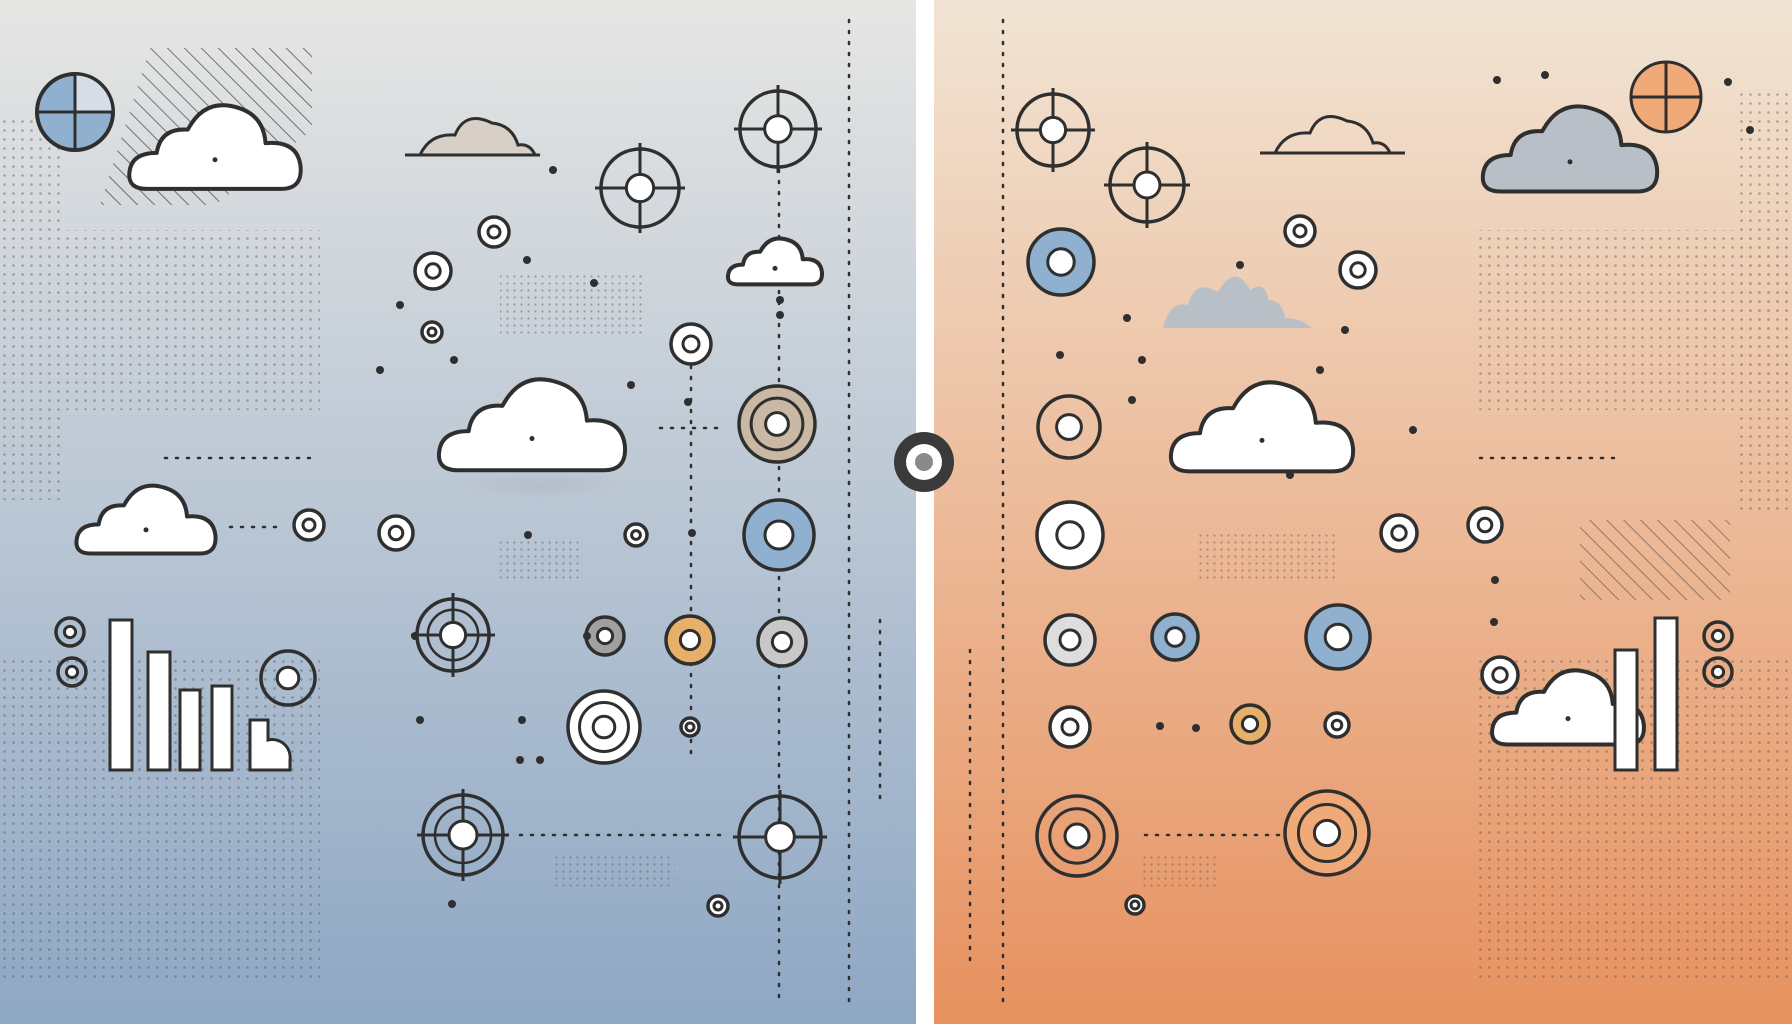 The width and height of the screenshot is (1792, 1024). I want to click on hatch-pattern, so click(1655, 560).